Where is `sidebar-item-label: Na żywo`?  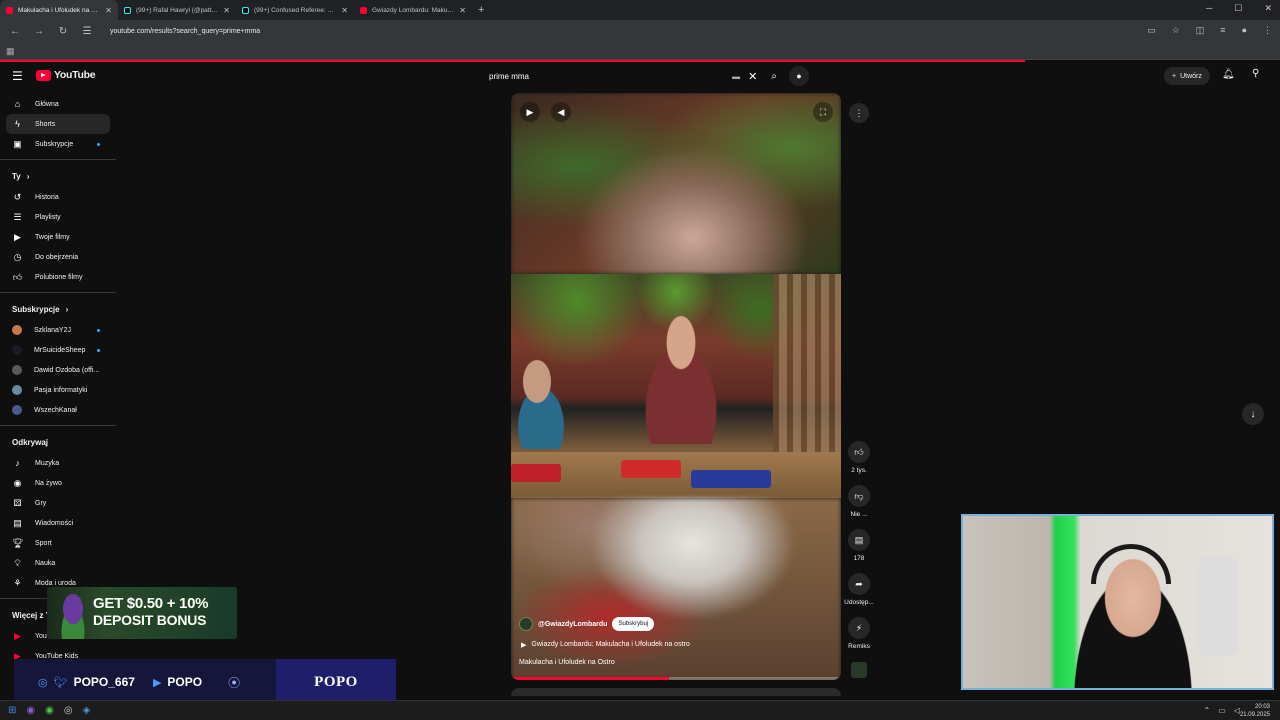 sidebar-item-label: Na żywo is located at coordinates (48, 483).